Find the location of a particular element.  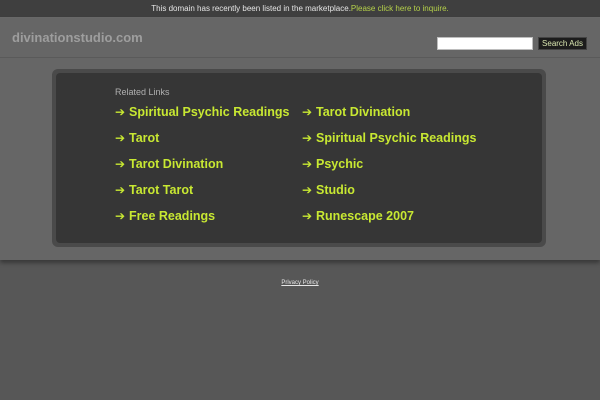

related-link-psychic: ➔ Psychic is located at coordinates (332, 164).